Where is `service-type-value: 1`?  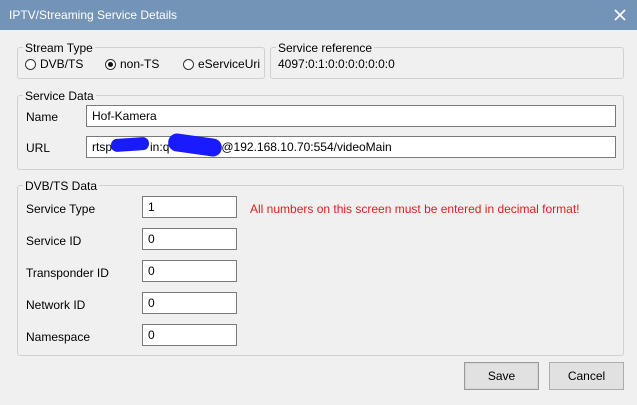
service-type-value: 1 is located at coordinates (151, 207).